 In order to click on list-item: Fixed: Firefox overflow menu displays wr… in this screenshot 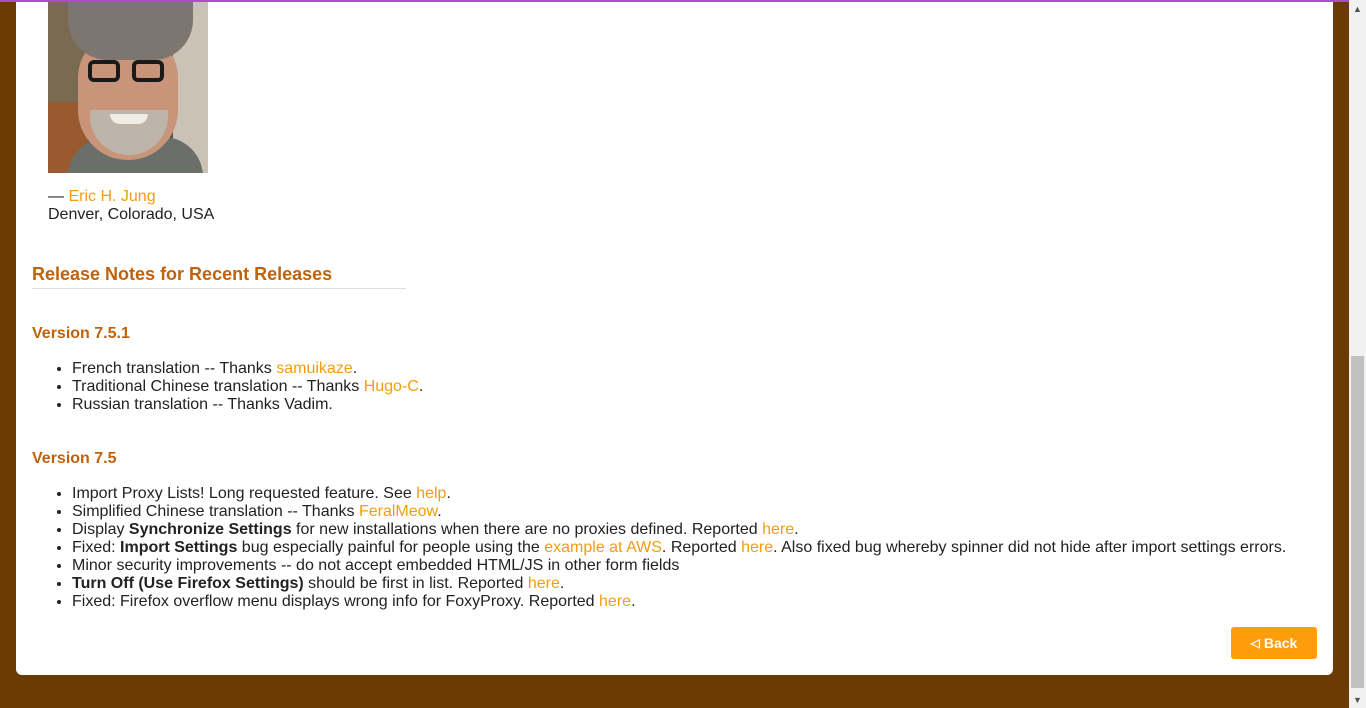, I will do `click(679, 602)`.